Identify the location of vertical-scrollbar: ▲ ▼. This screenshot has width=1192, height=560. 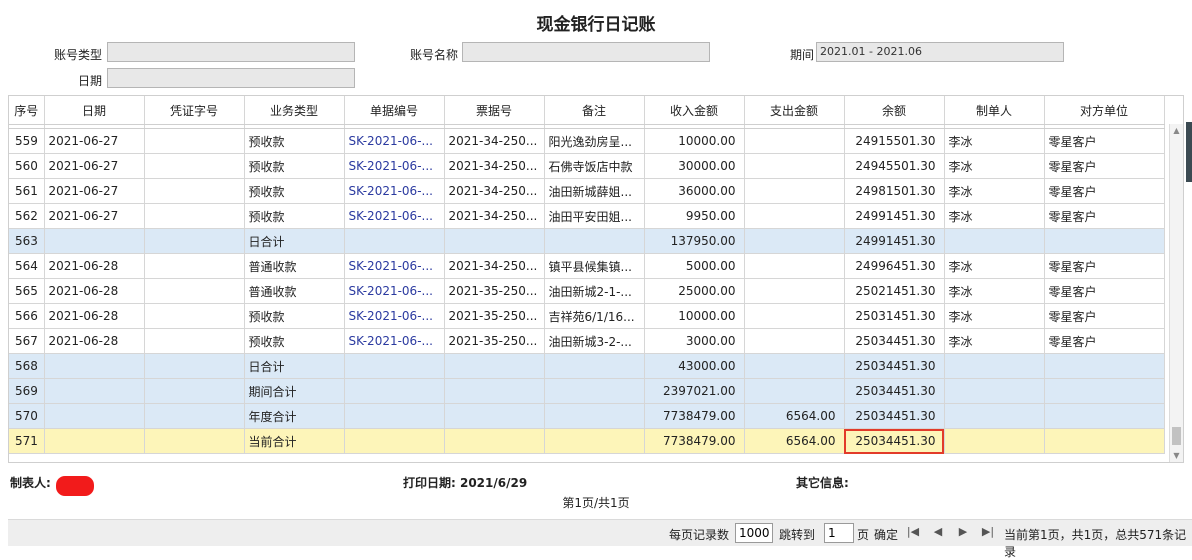
(1176, 293).